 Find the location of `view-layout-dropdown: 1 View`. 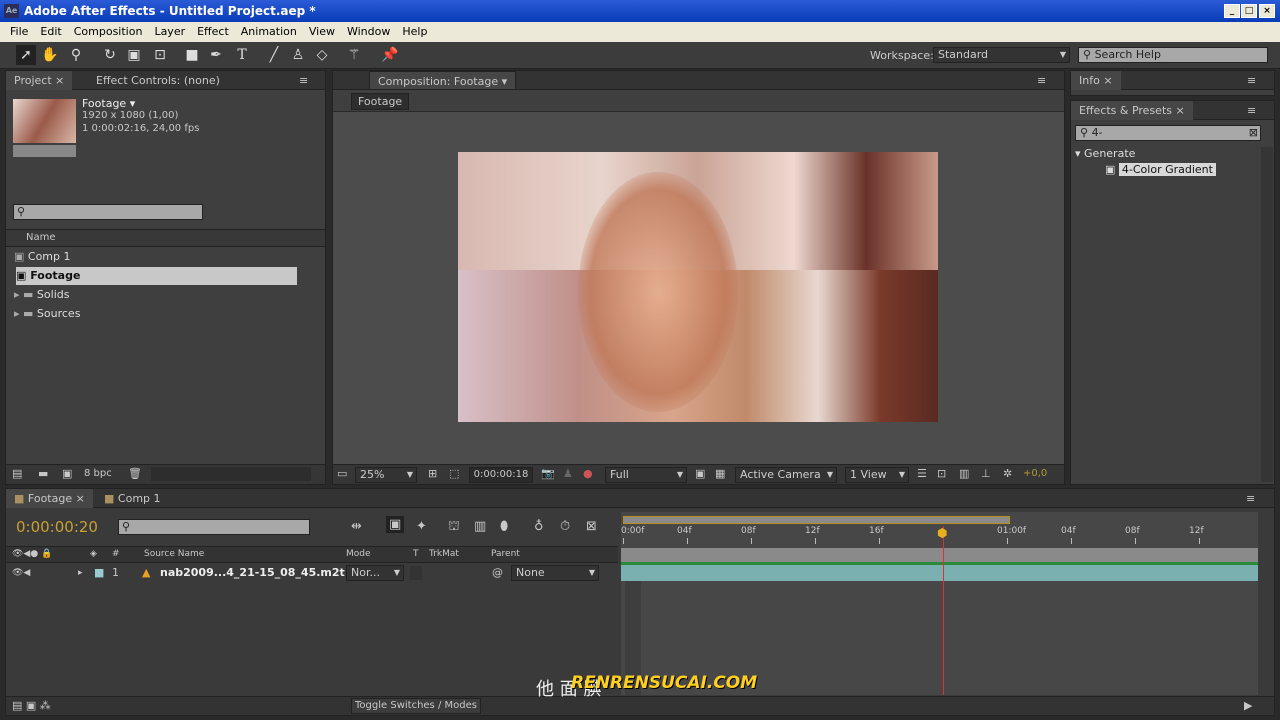

view-layout-dropdown: 1 View is located at coordinates (877, 475).